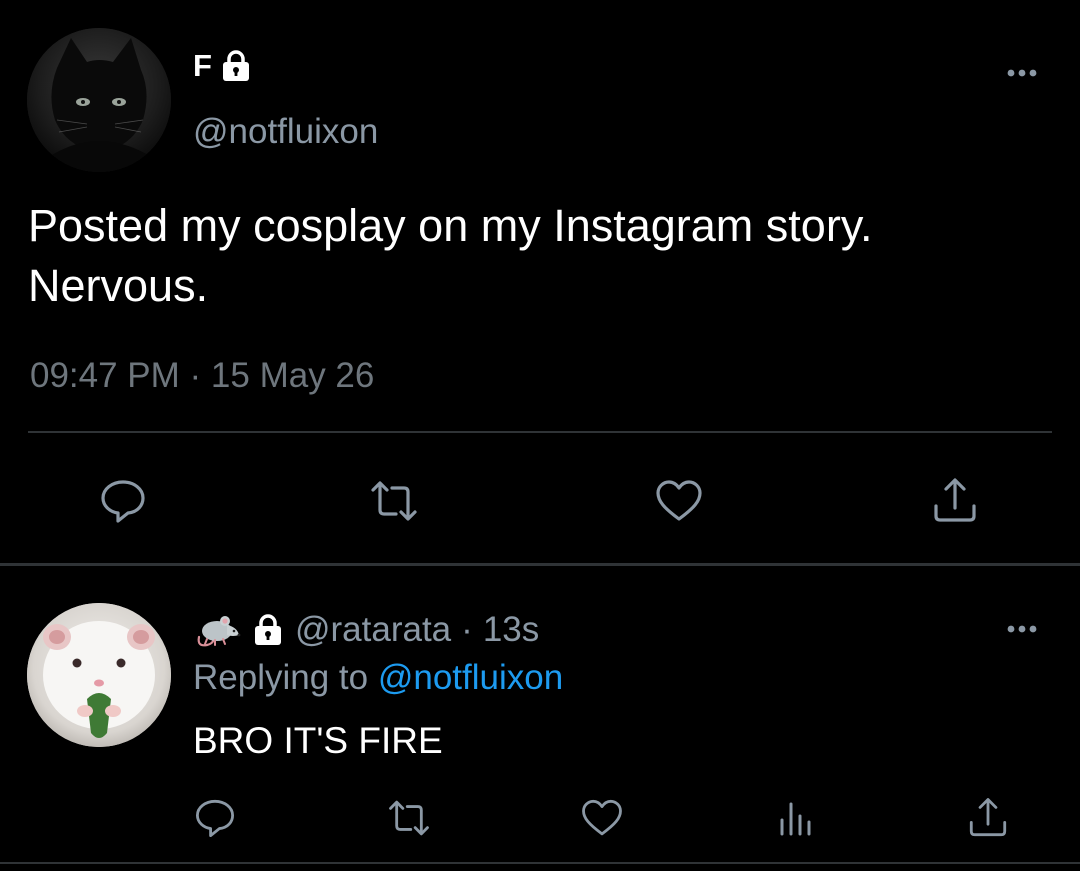 The height and width of the screenshot is (871, 1080). I want to click on hamster-avatar-image, so click(99, 675).